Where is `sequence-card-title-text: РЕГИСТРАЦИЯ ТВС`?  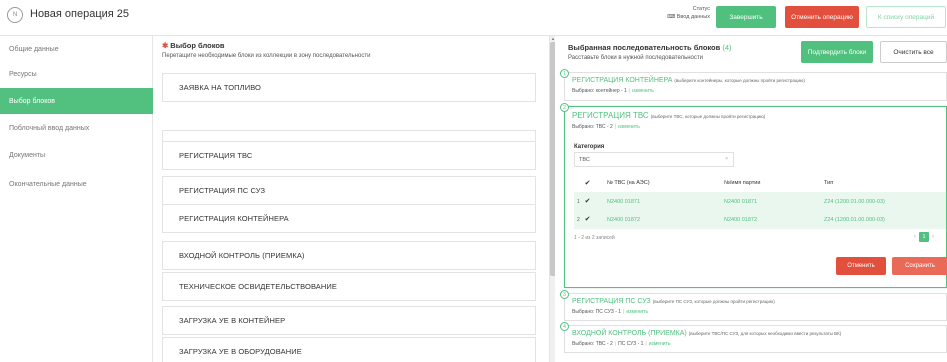
sequence-card-title-text: РЕГИСТРАЦИЯ ТВС is located at coordinates (610, 115).